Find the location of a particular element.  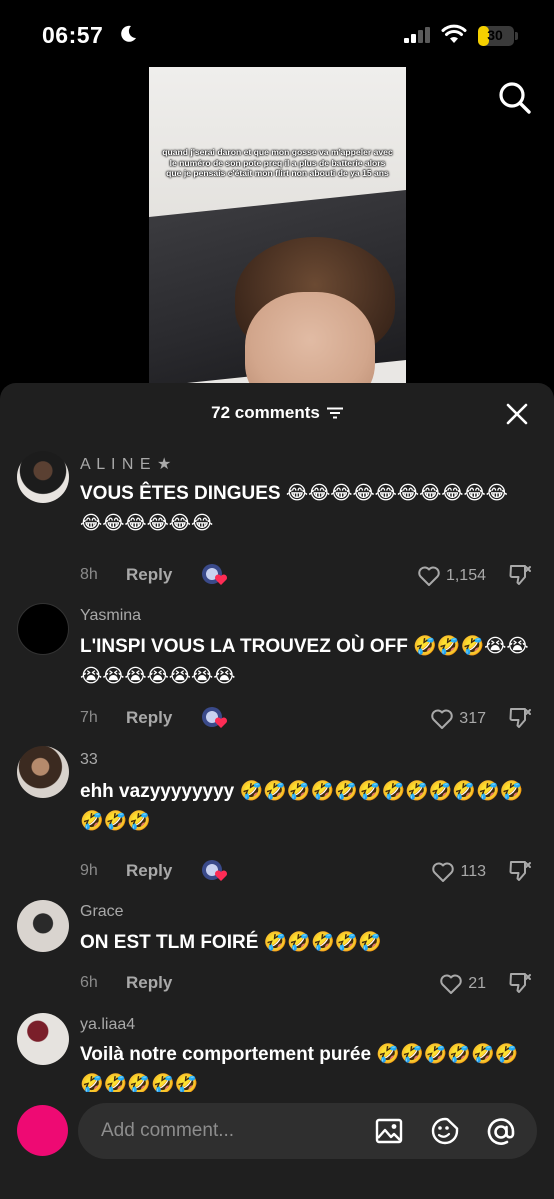

comment-item: Grace ON EST TLM FOIRÉ 🤣🤣🤣🤣🤣 6h Reply 21 is located at coordinates (277, 955).